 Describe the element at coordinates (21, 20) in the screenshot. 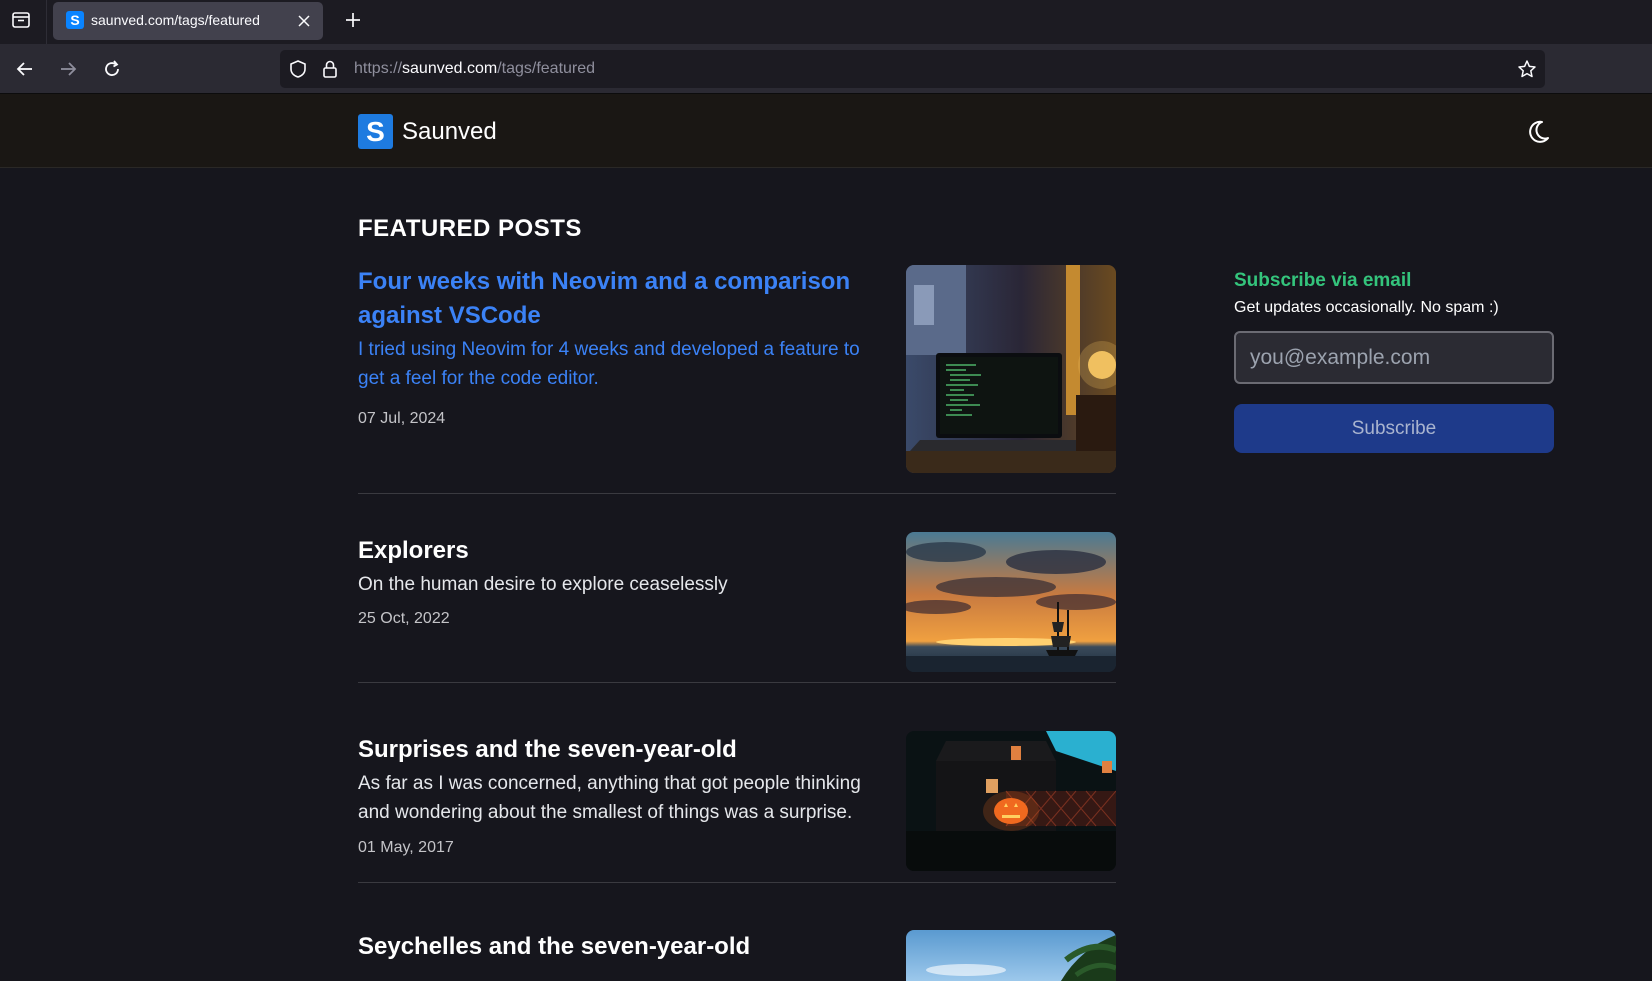

I see `tab-list-icon` at that location.